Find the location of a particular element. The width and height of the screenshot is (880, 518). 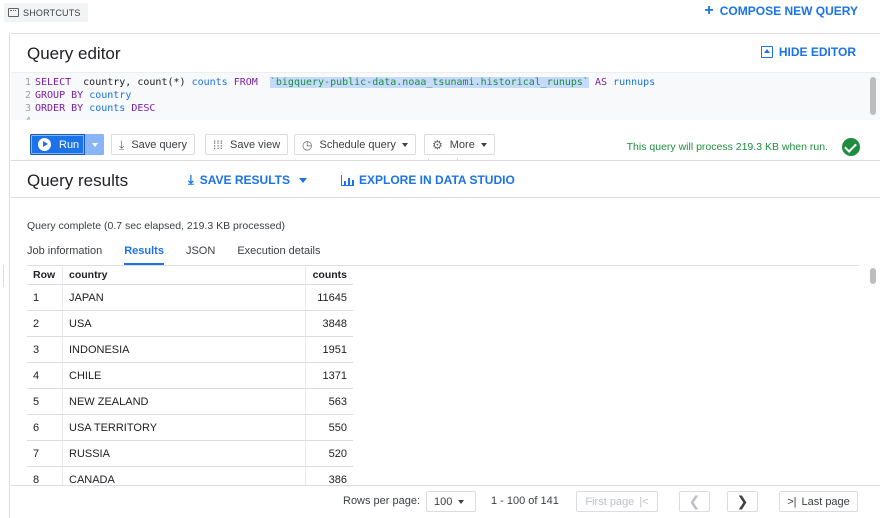

country-cell: USA TERRITORY is located at coordinates (184, 427).